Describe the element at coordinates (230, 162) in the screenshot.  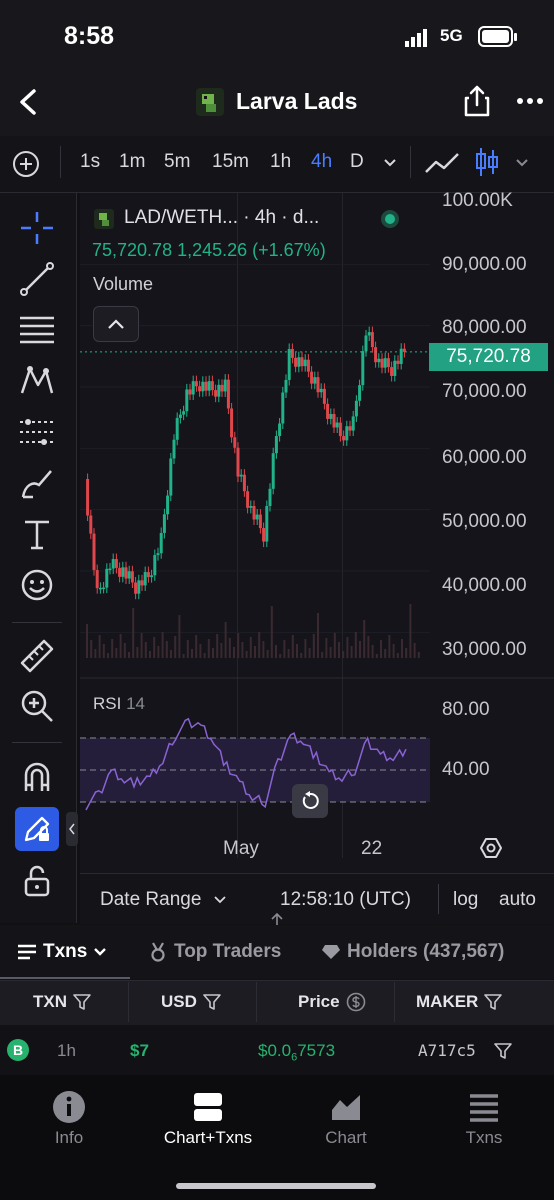
I see `timeframe-15m: 15m` at that location.